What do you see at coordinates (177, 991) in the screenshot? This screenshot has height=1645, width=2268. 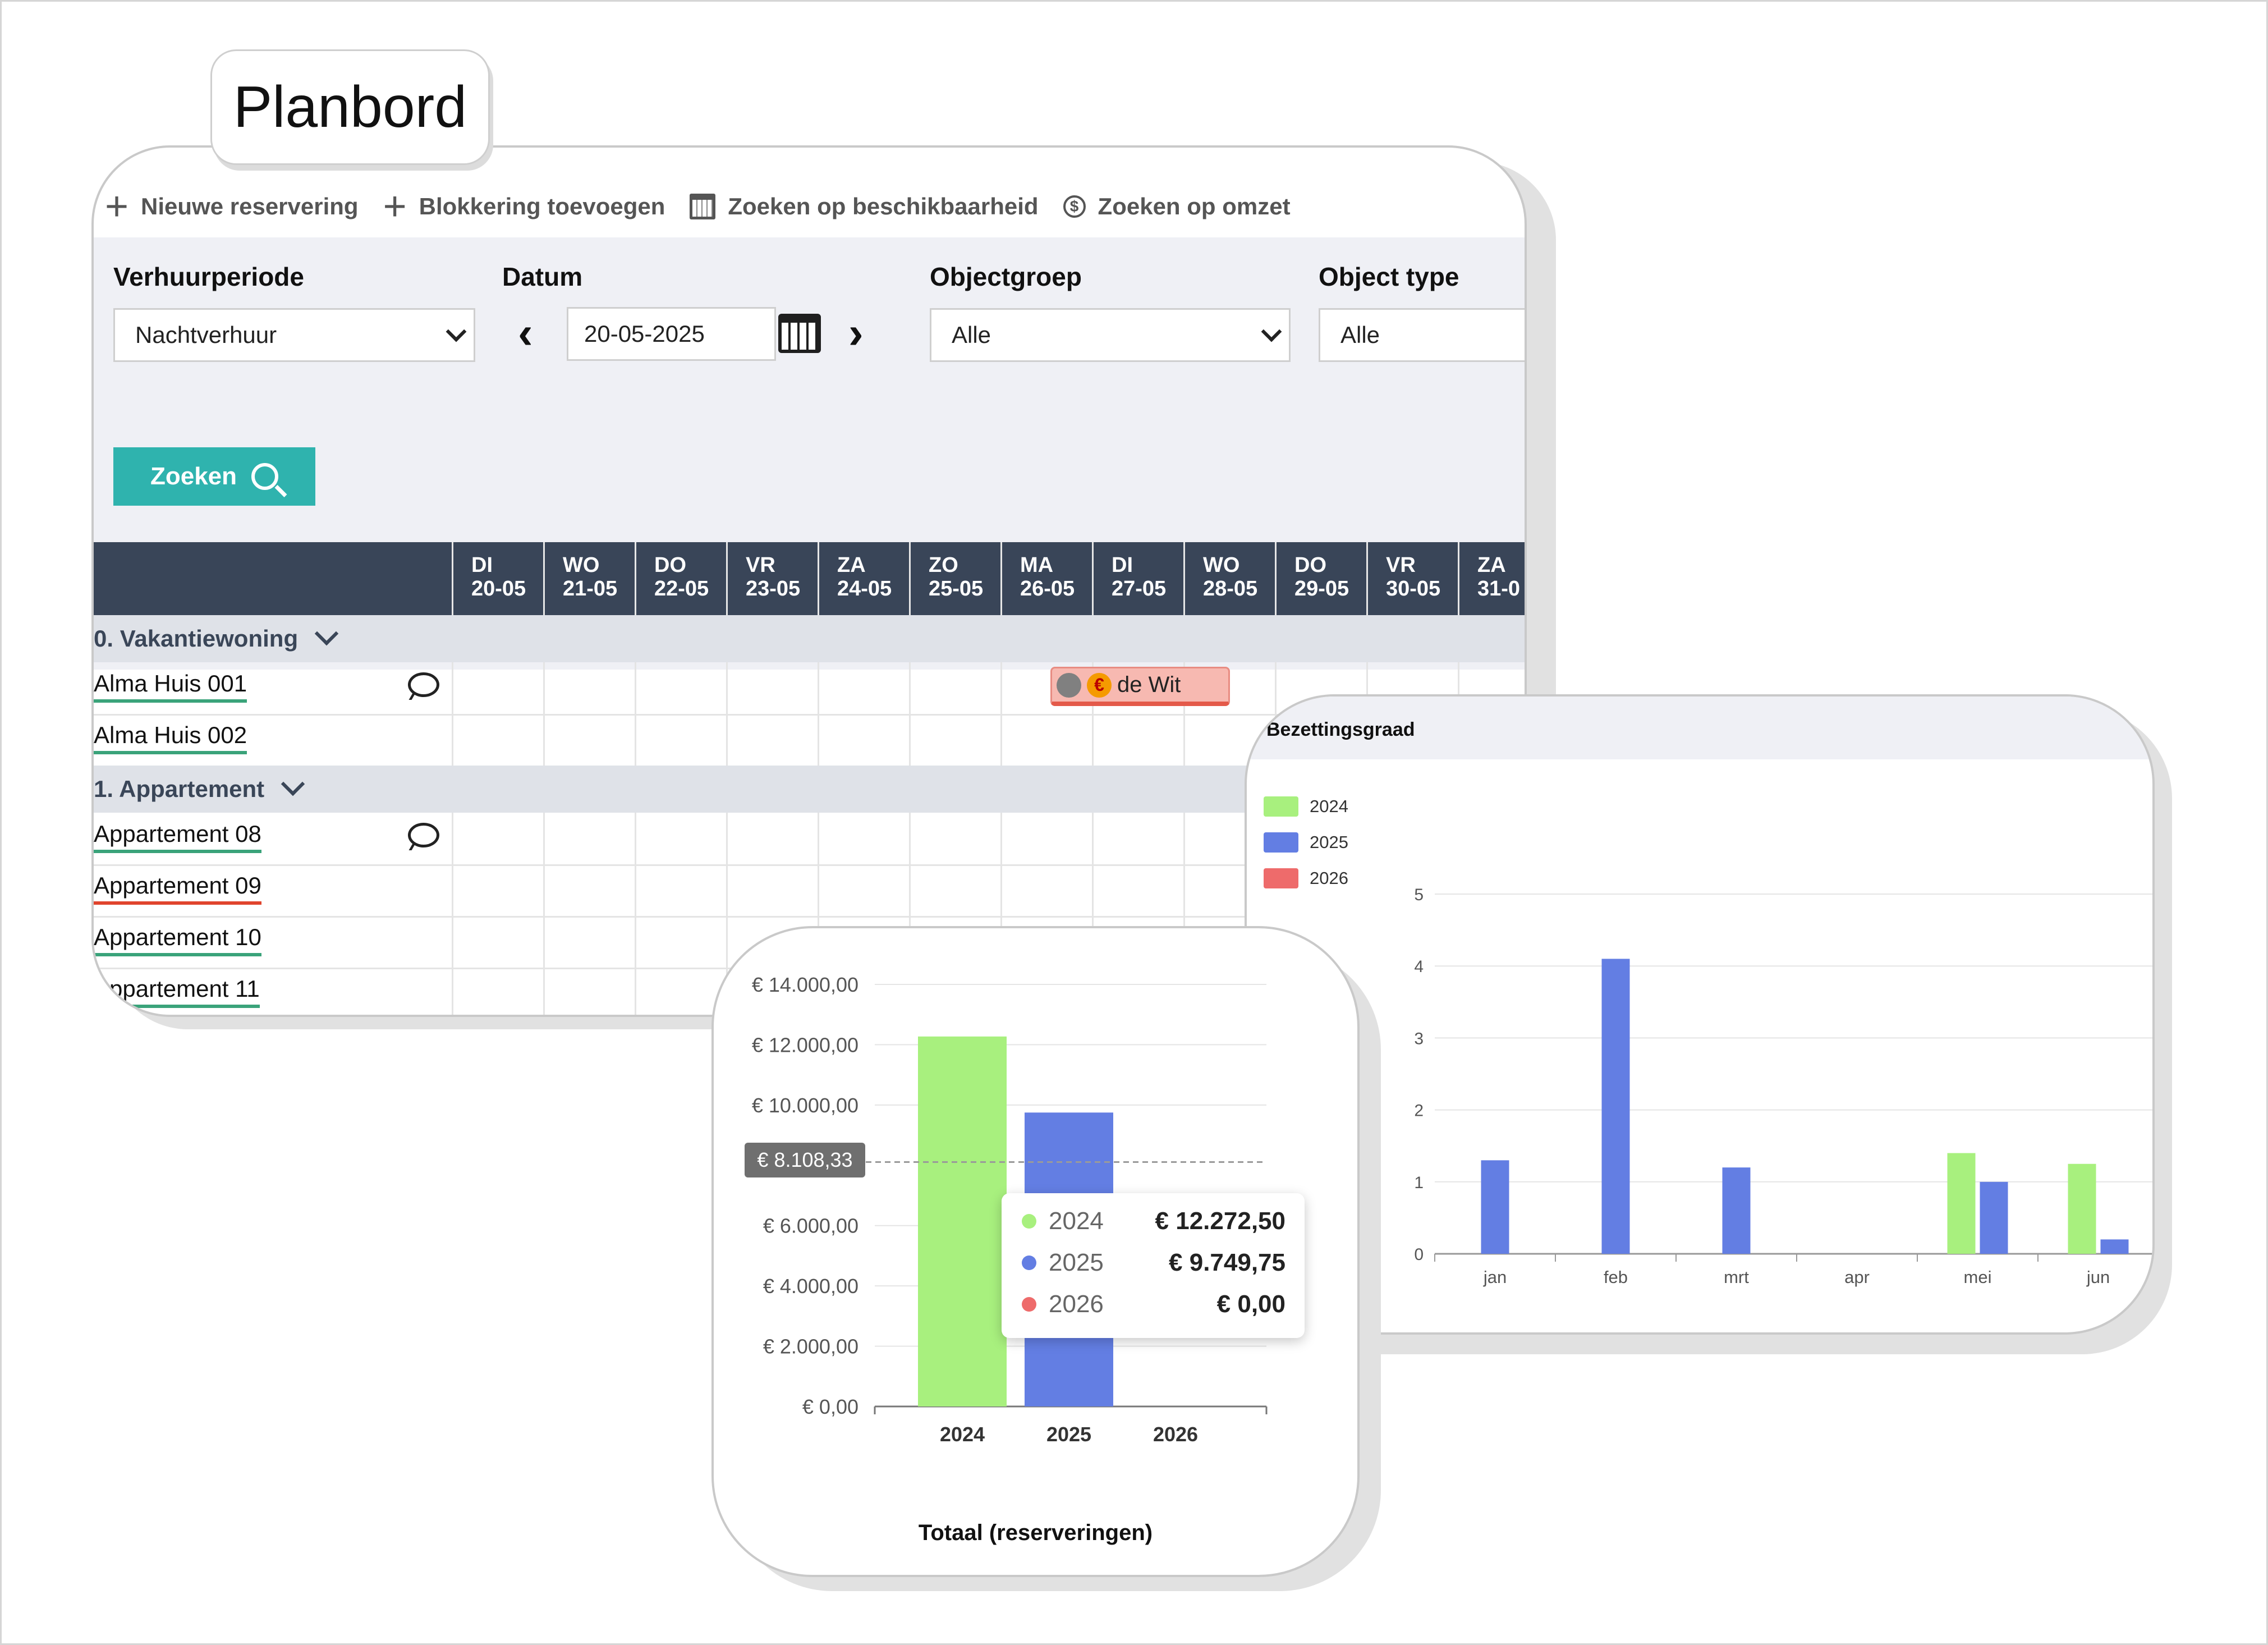 I see `object-name-link: Appartement 11` at bounding box center [177, 991].